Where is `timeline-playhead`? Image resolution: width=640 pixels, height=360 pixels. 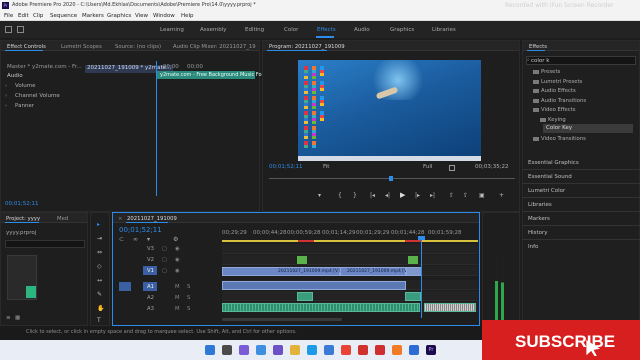
timeline-playhead is located at coordinates (421, 278).